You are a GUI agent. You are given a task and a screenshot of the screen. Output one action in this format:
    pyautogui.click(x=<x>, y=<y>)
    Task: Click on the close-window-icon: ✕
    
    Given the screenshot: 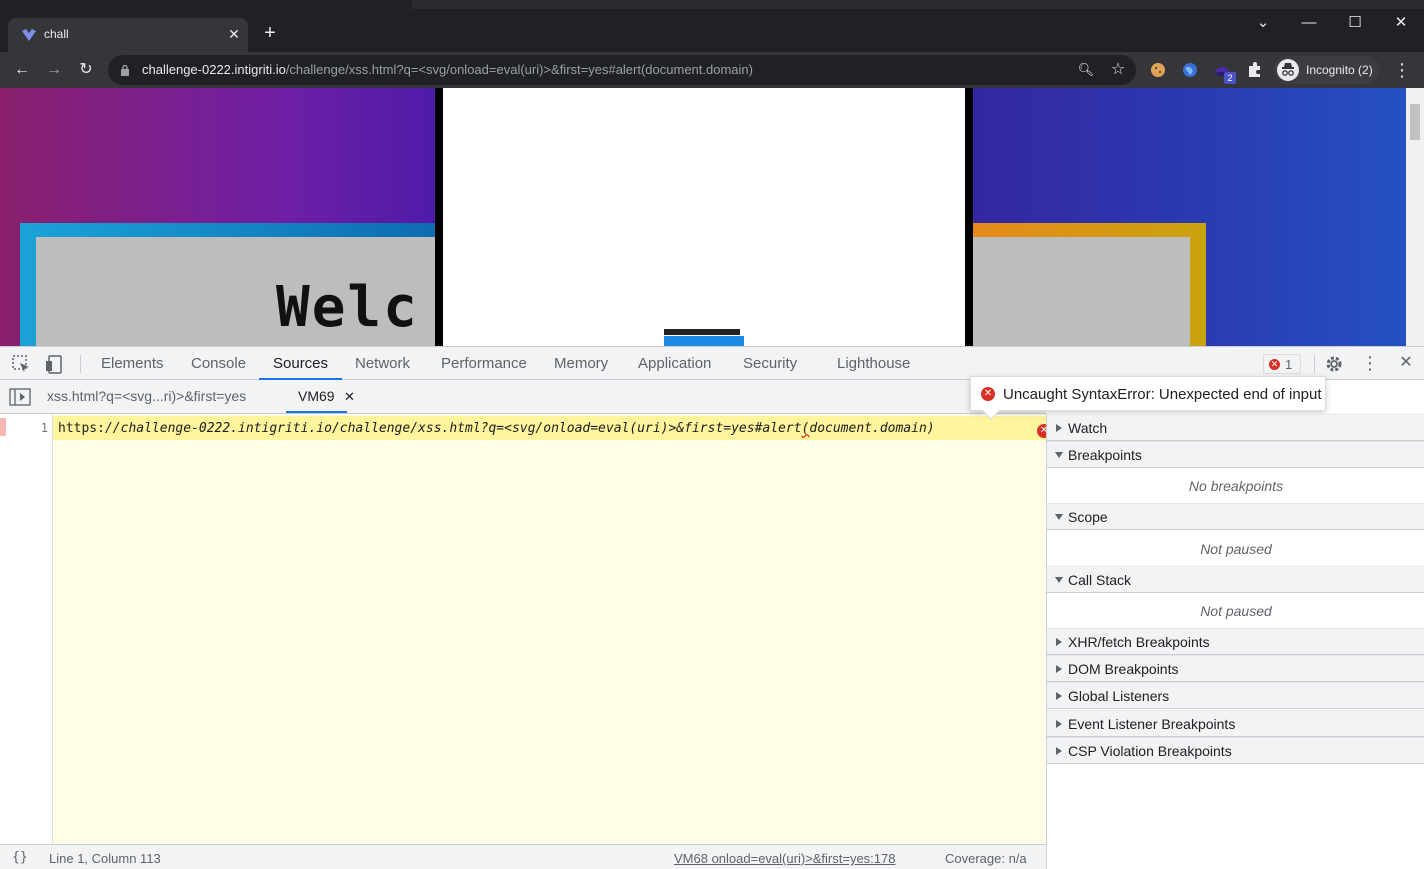 What is the action you would take?
    pyautogui.click(x=1401, y=23)
    